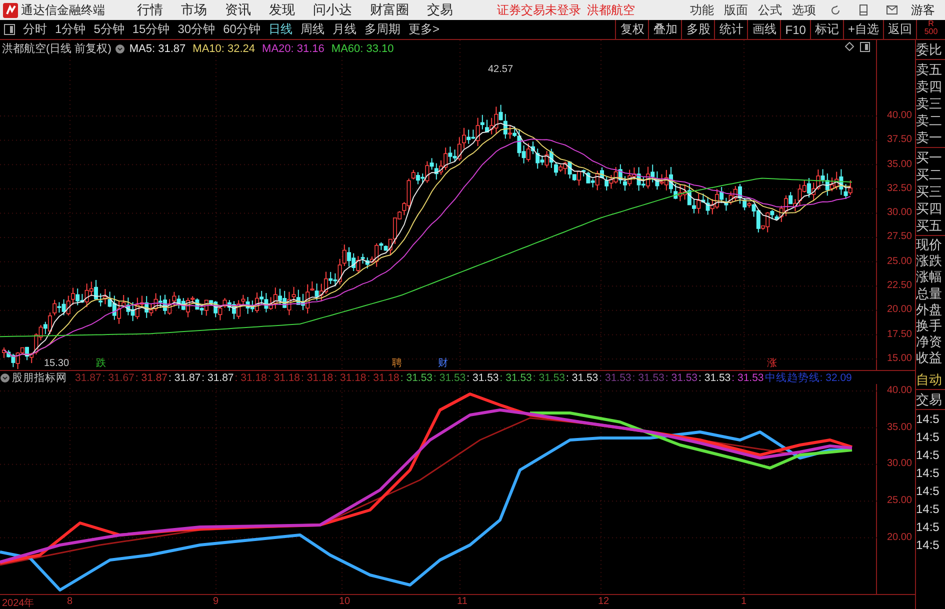  I want to click on low-price-label: 15.30, so click(57, 363).